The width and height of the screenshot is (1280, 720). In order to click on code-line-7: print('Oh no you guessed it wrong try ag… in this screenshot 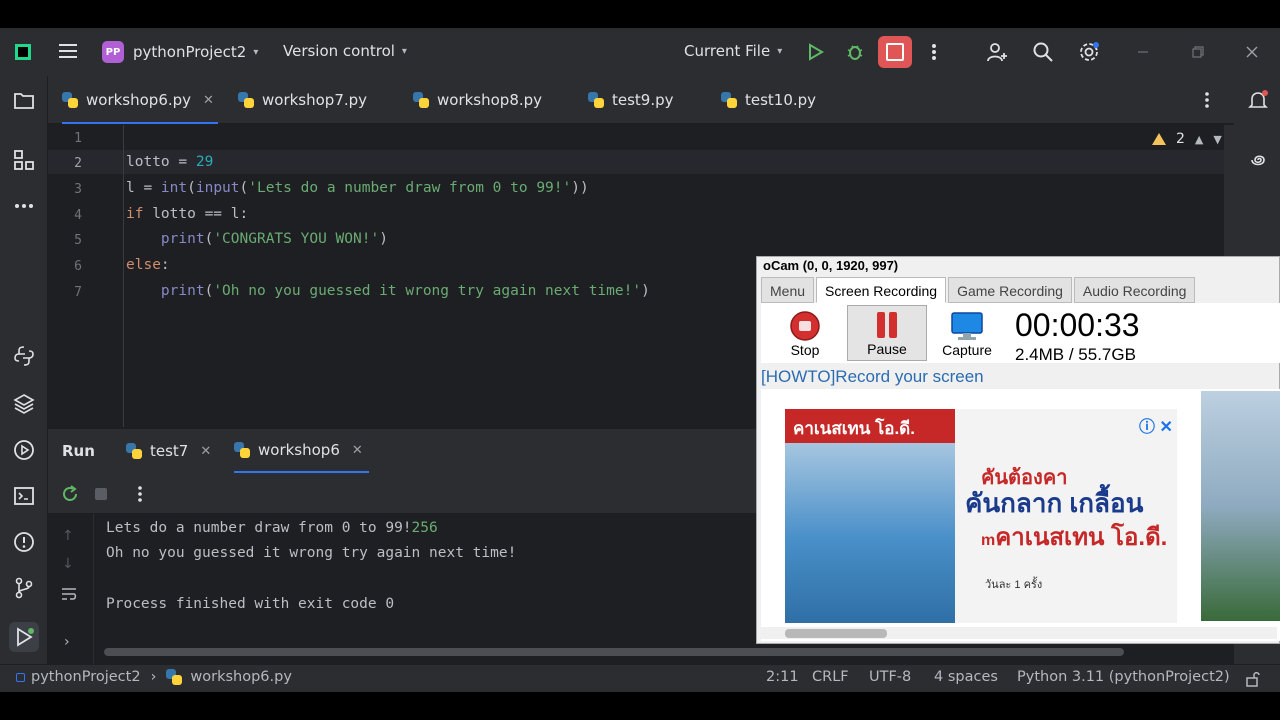, I will do `click(388, 291)`.